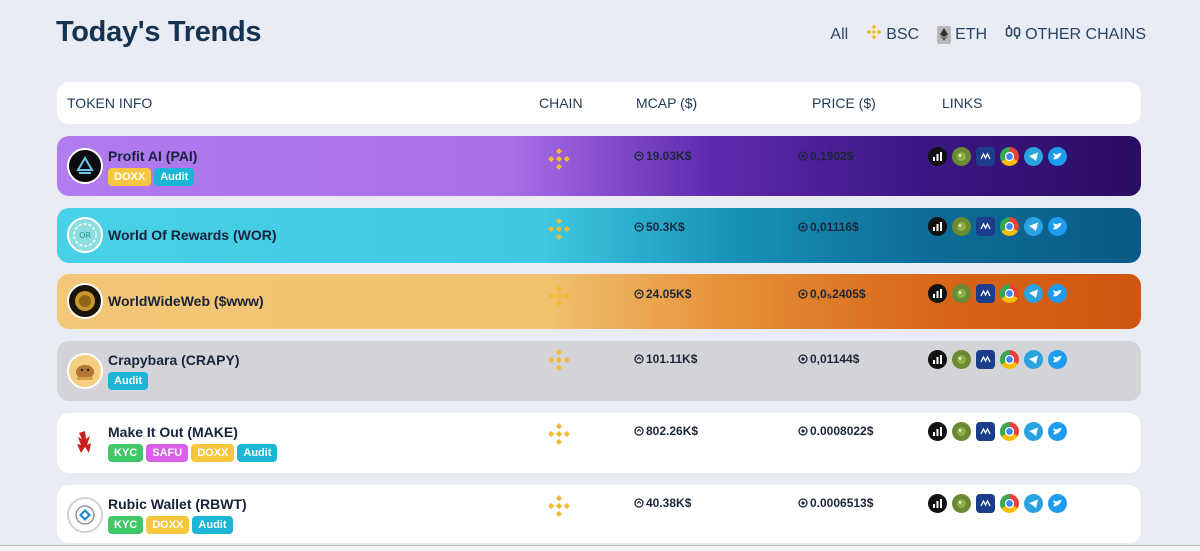 This screenshot has height=551, width=1200. What do you see at coordinates (666, 103) in the screenshot?
I see `column-mcap: MCAP ($)` at bounding box center [666, 103].